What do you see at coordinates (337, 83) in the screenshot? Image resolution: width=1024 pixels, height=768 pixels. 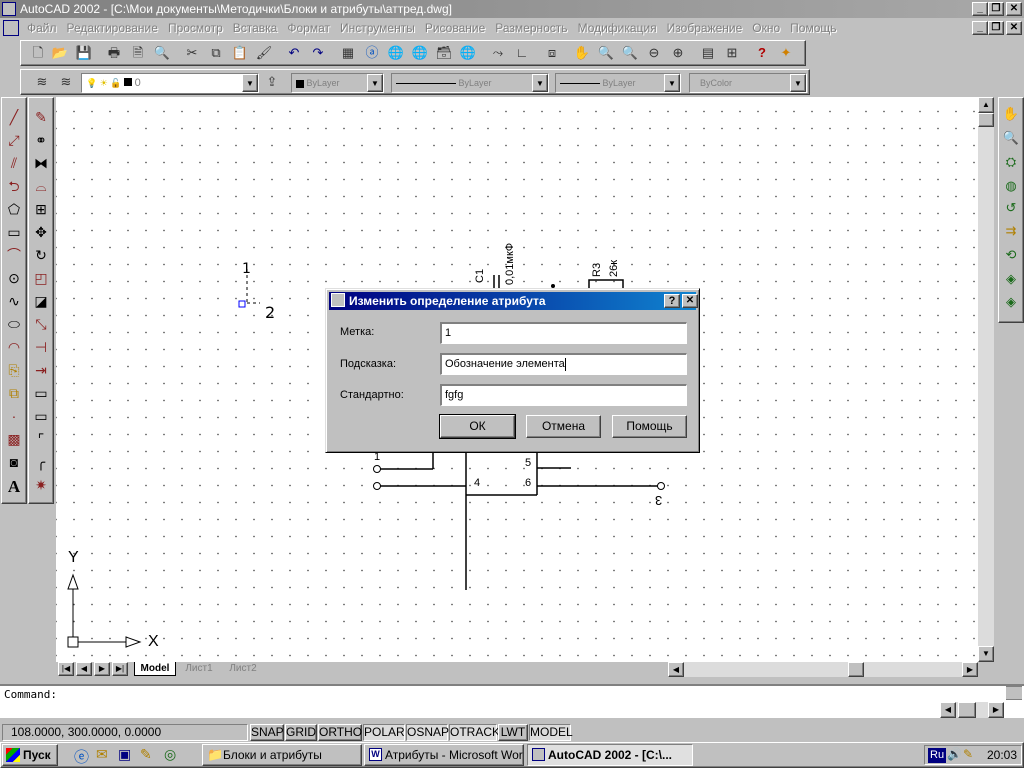 I see `color-combo: ByLayer ▼` at bounding box center [337, 83].